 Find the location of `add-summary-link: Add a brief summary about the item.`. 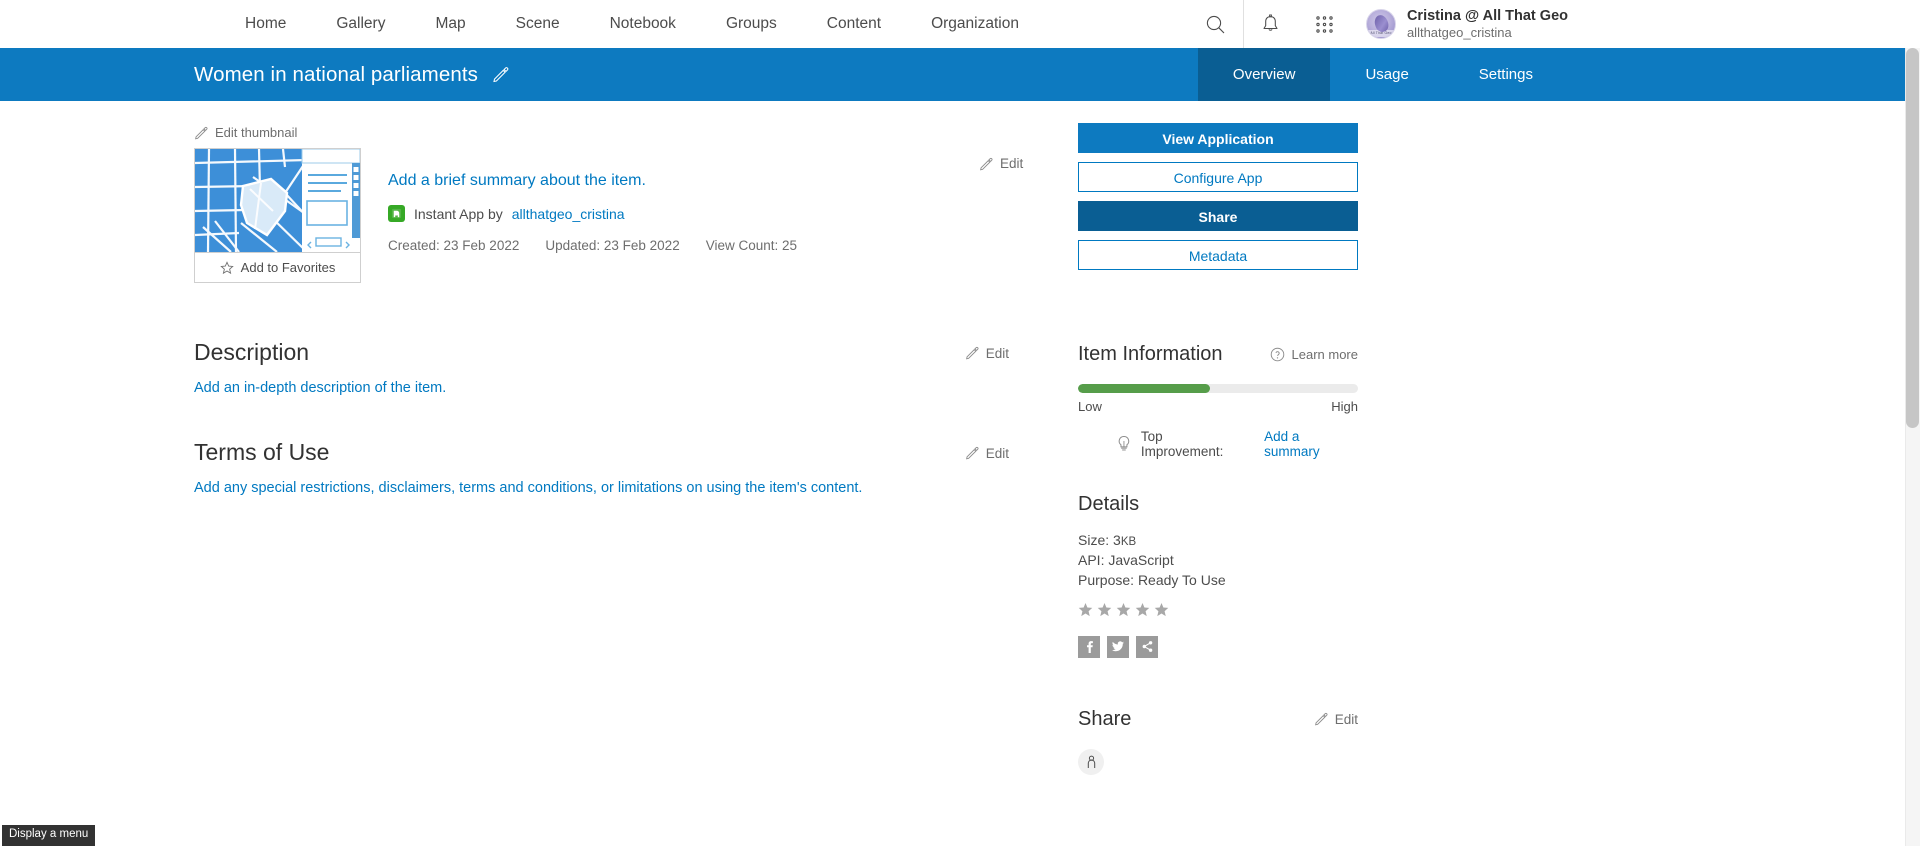

add-summary-link: Add a brief summary about the item. is located at coordinates (517, 181).